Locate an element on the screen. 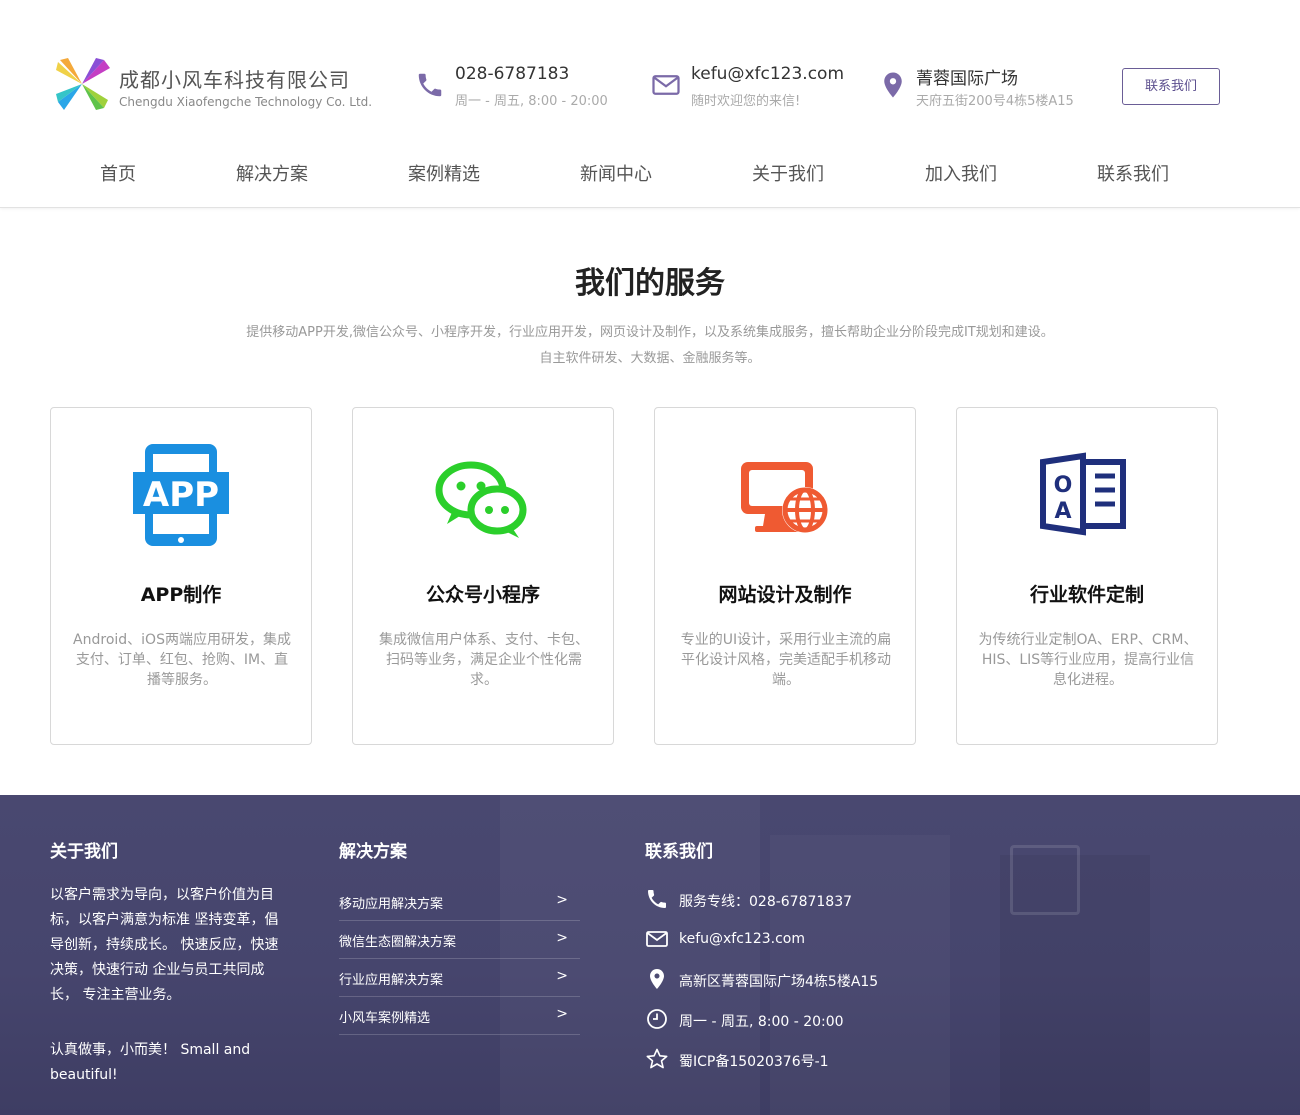 The height and width of the screenshot is (1115, 1300). address-main: 菁蓉国际广场 is located at coordinates (967, 79).